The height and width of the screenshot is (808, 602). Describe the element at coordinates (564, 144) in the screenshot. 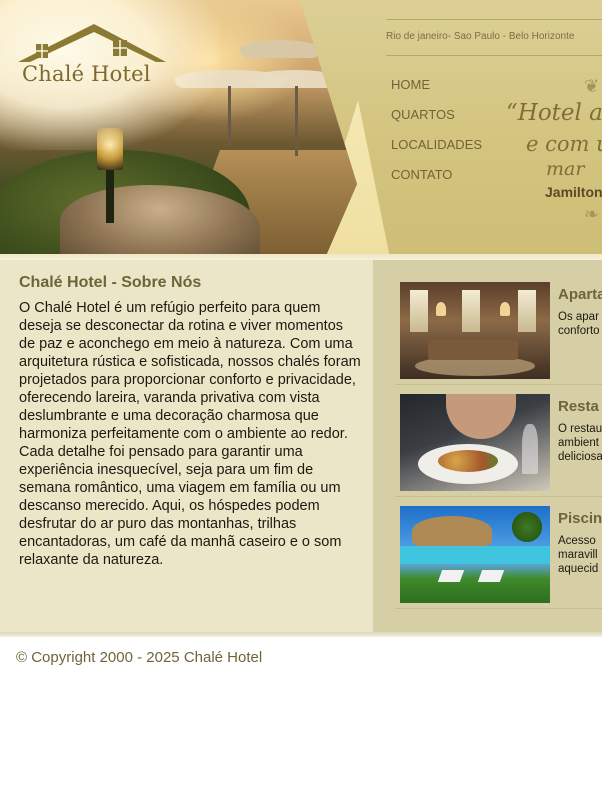

I see `quote-line: e com u` at that location.